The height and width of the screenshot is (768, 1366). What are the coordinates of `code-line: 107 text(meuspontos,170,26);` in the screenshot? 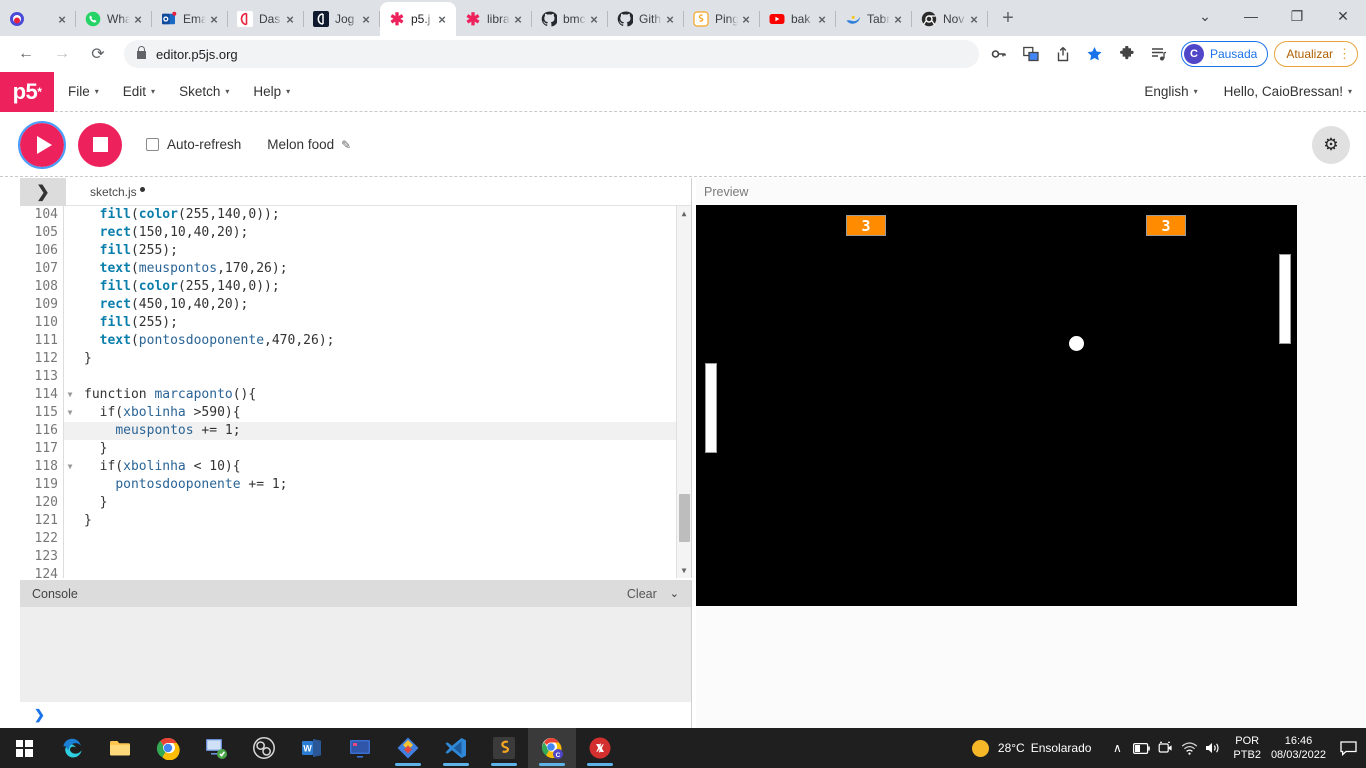 It's located at (355, 269).